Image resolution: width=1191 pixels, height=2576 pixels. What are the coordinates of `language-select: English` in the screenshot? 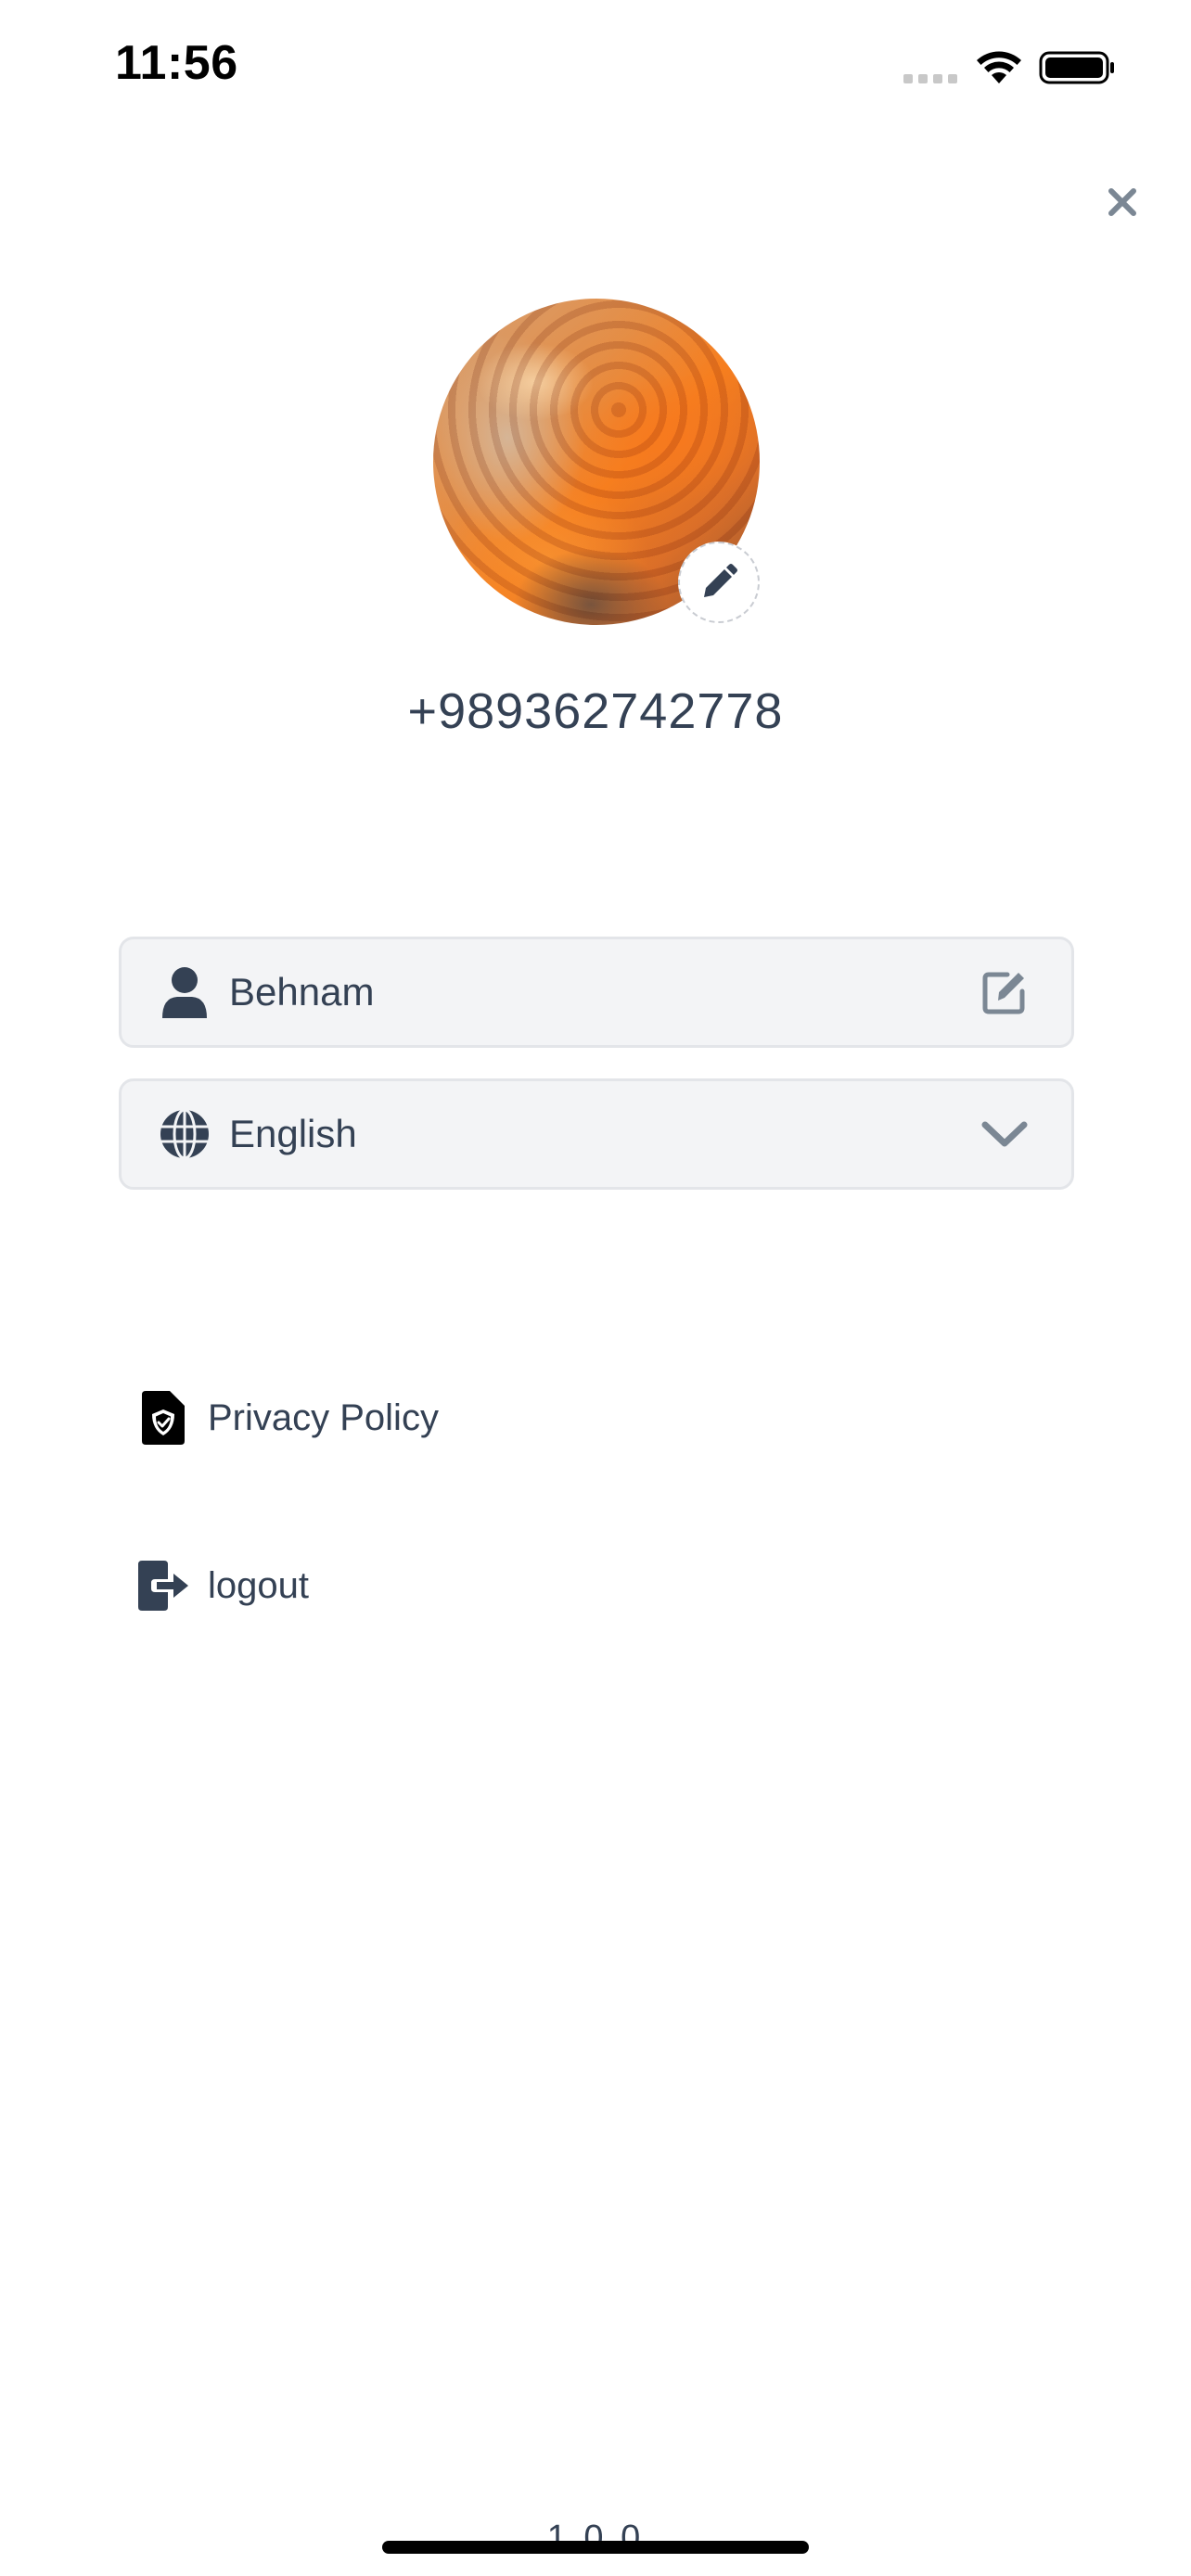 It's located at (597, 1134).